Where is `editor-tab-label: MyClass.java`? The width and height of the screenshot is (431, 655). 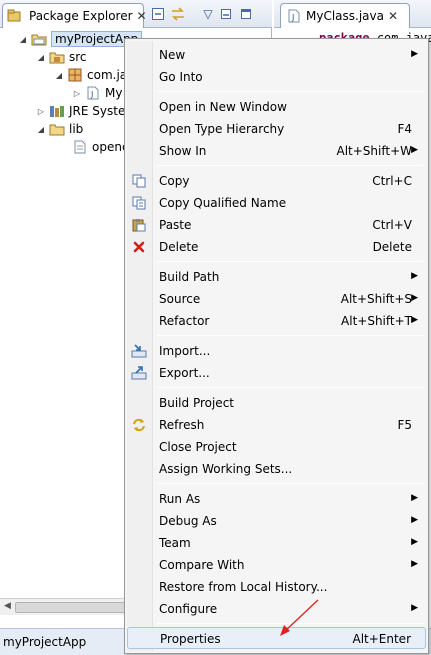 editor-tab-label: MyClass.java is located at coordinates (345, 16).